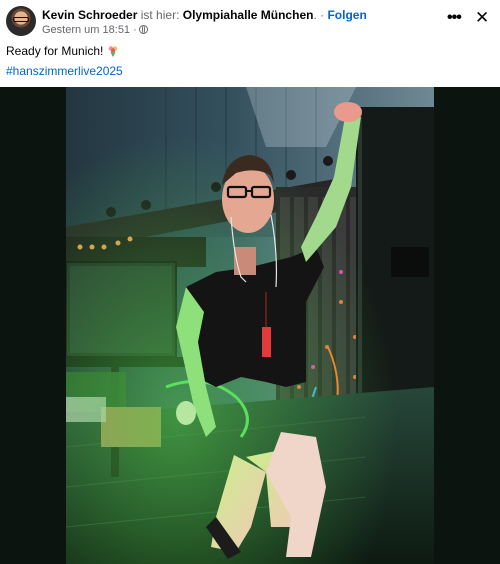 The height and width of the screenshot is (564, 500). What do you see at coordinates (64, 71) in the screenshot?
I see `hashtag-link: #hanszimmerlive2025` at bounding box center [64, 71].